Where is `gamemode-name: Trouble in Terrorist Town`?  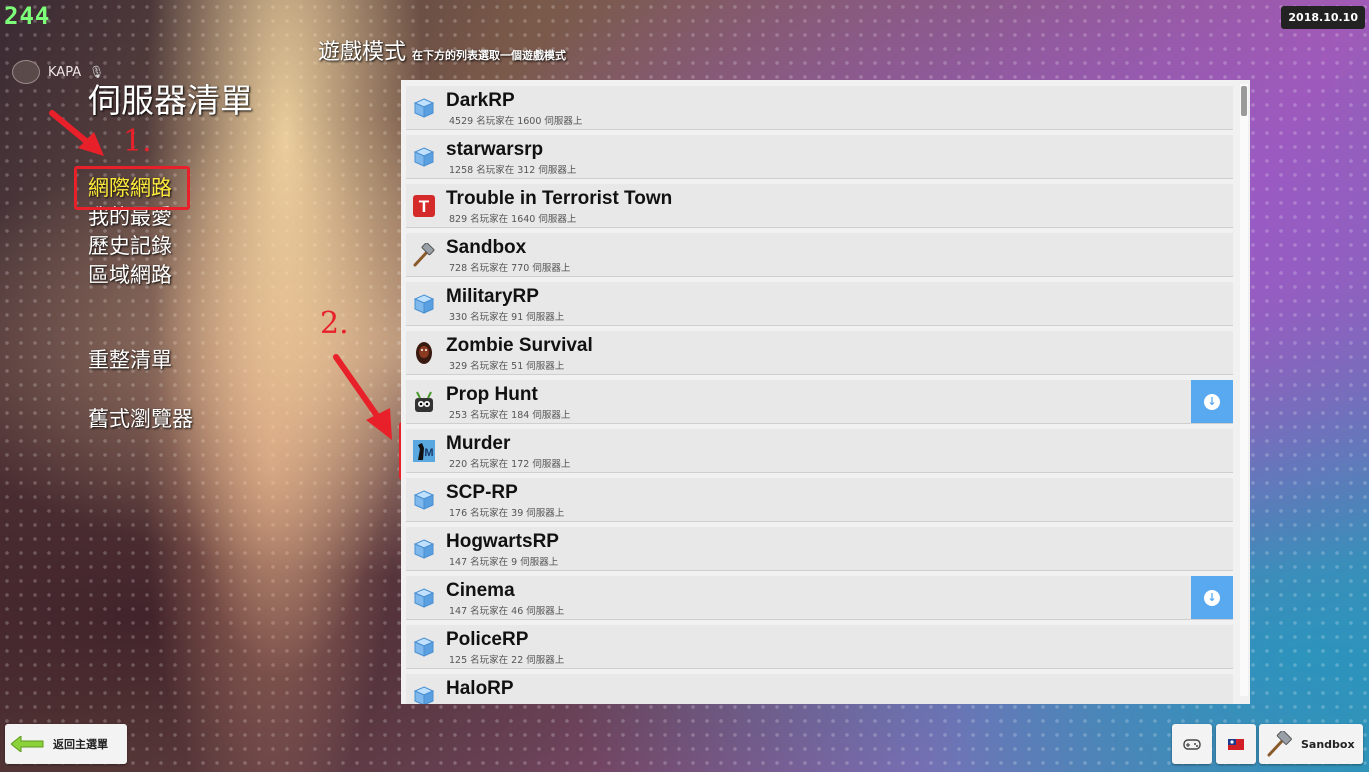
gamemode-name: Trouble in Terrorist Town is located at coordinates (559, 198).